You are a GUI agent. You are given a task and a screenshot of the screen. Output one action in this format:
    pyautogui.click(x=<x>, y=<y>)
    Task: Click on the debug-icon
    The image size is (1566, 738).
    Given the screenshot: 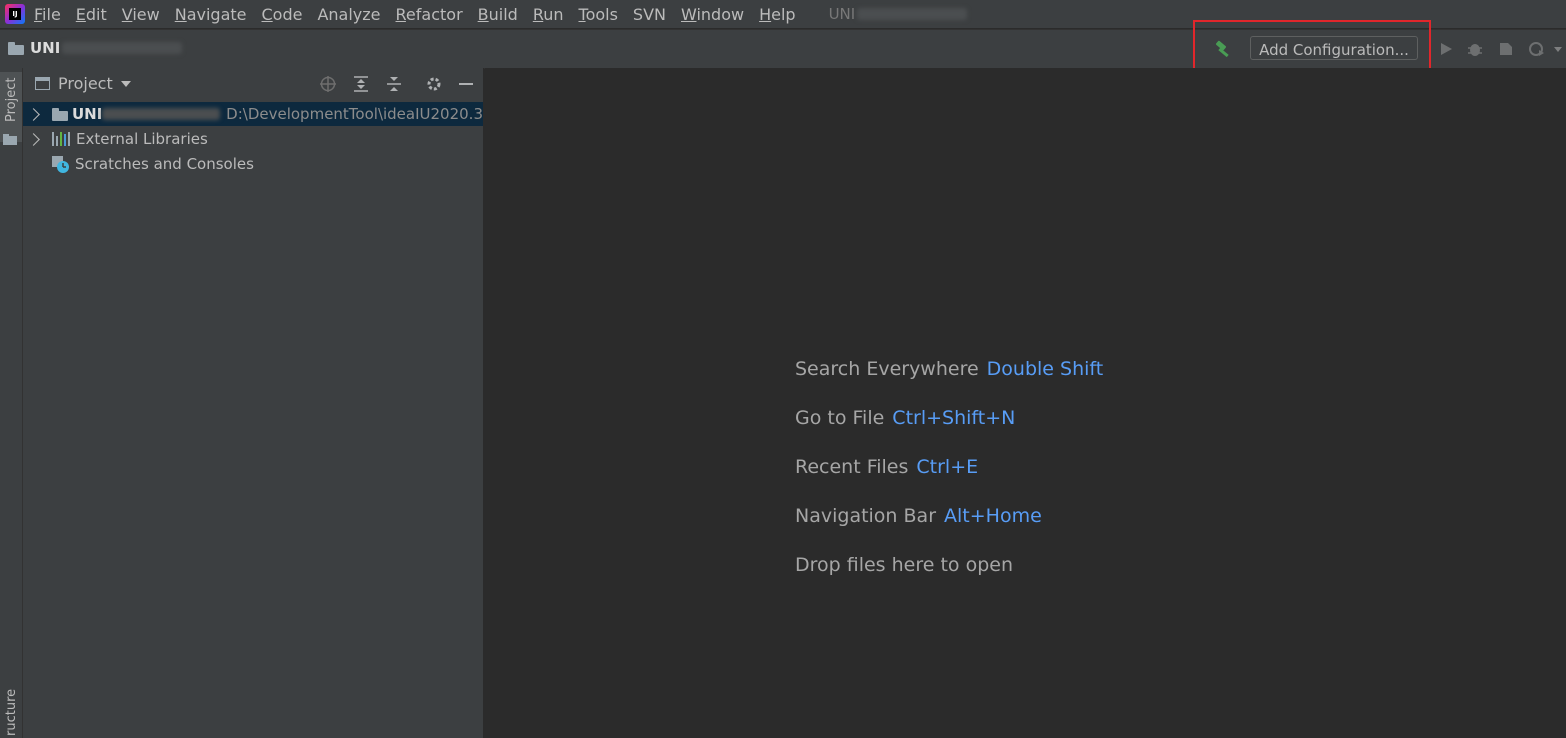 What is the action you would take?
    pyautogui.click(x=1475, y=49)
    